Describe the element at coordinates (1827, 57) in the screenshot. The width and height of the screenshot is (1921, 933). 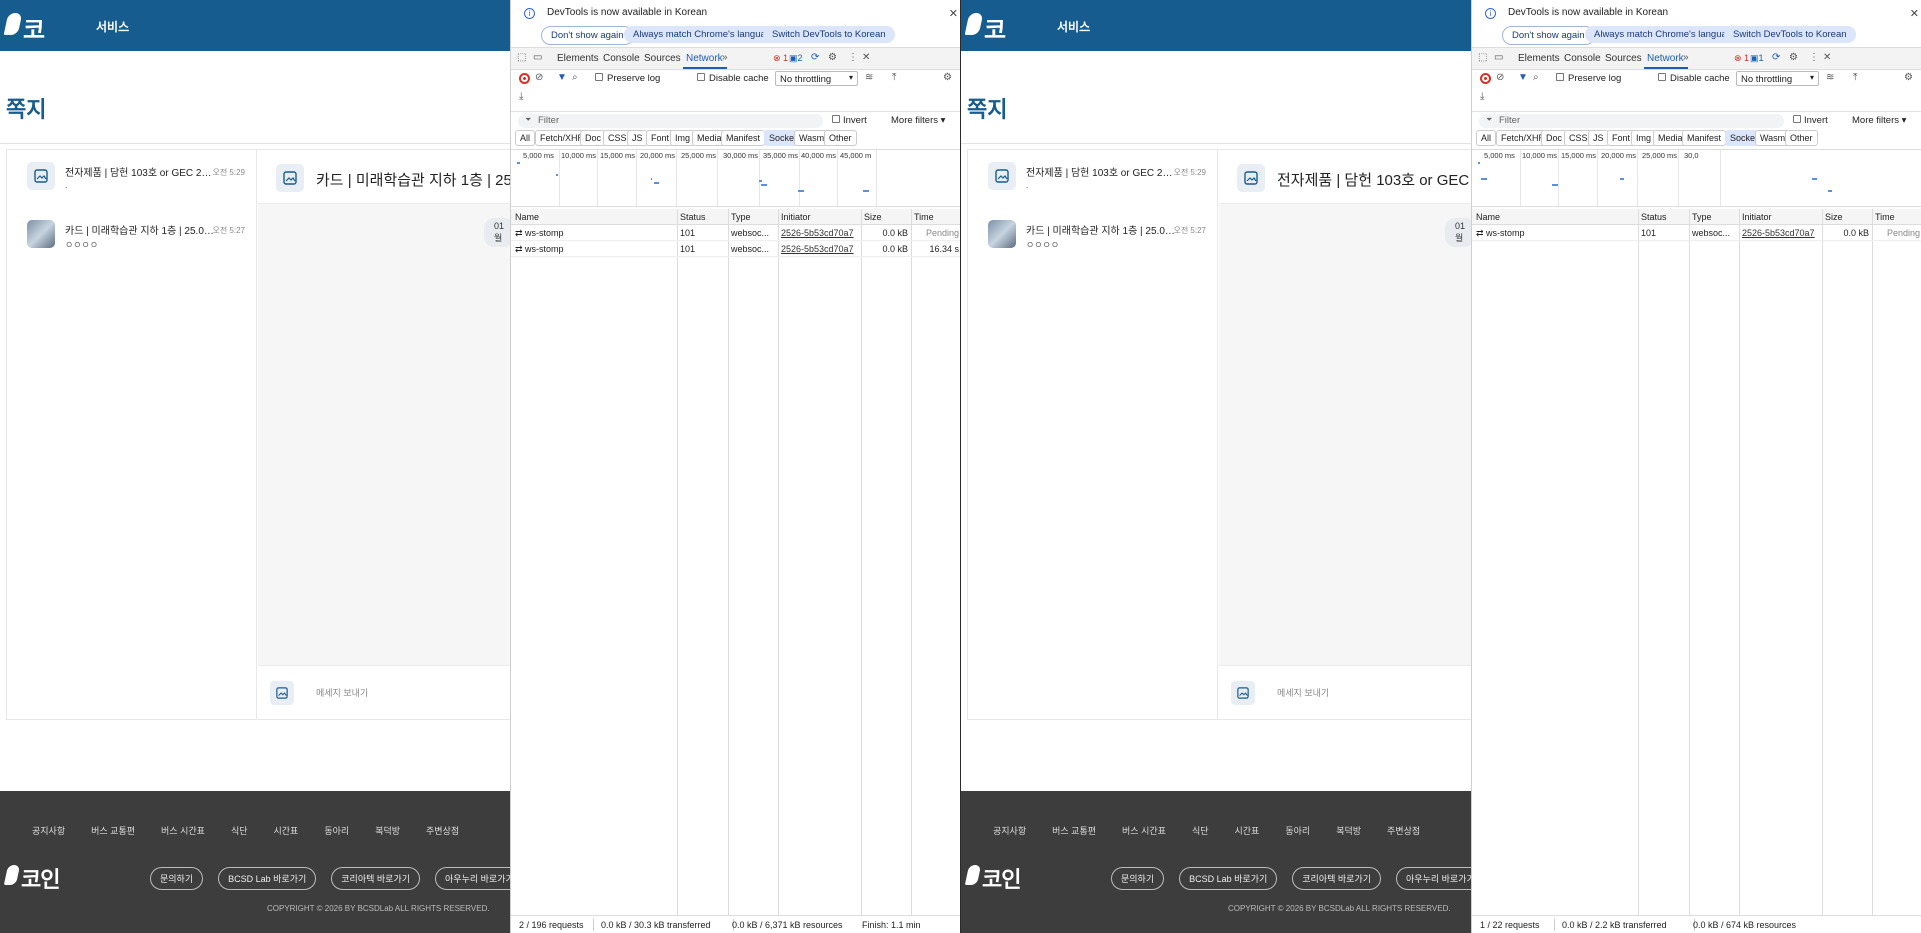
I see `close-devtools-icon: ✕` at that location.